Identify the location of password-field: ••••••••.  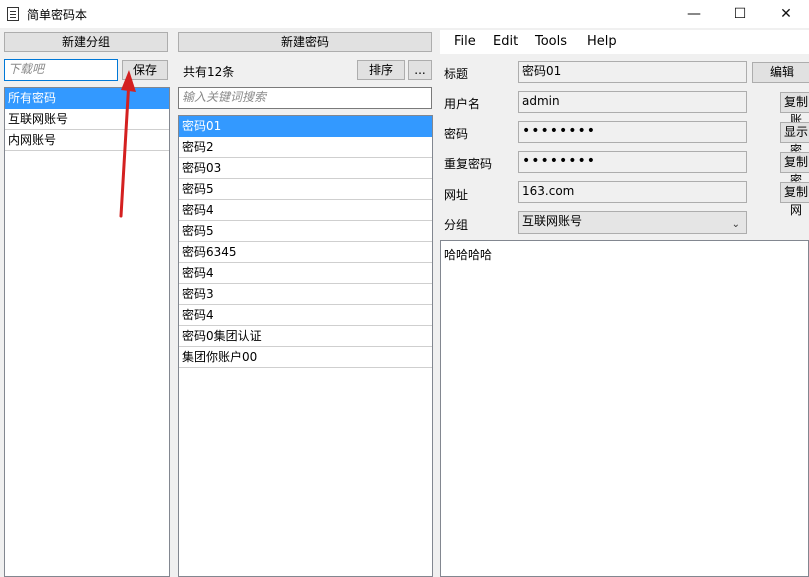
(632, 132).